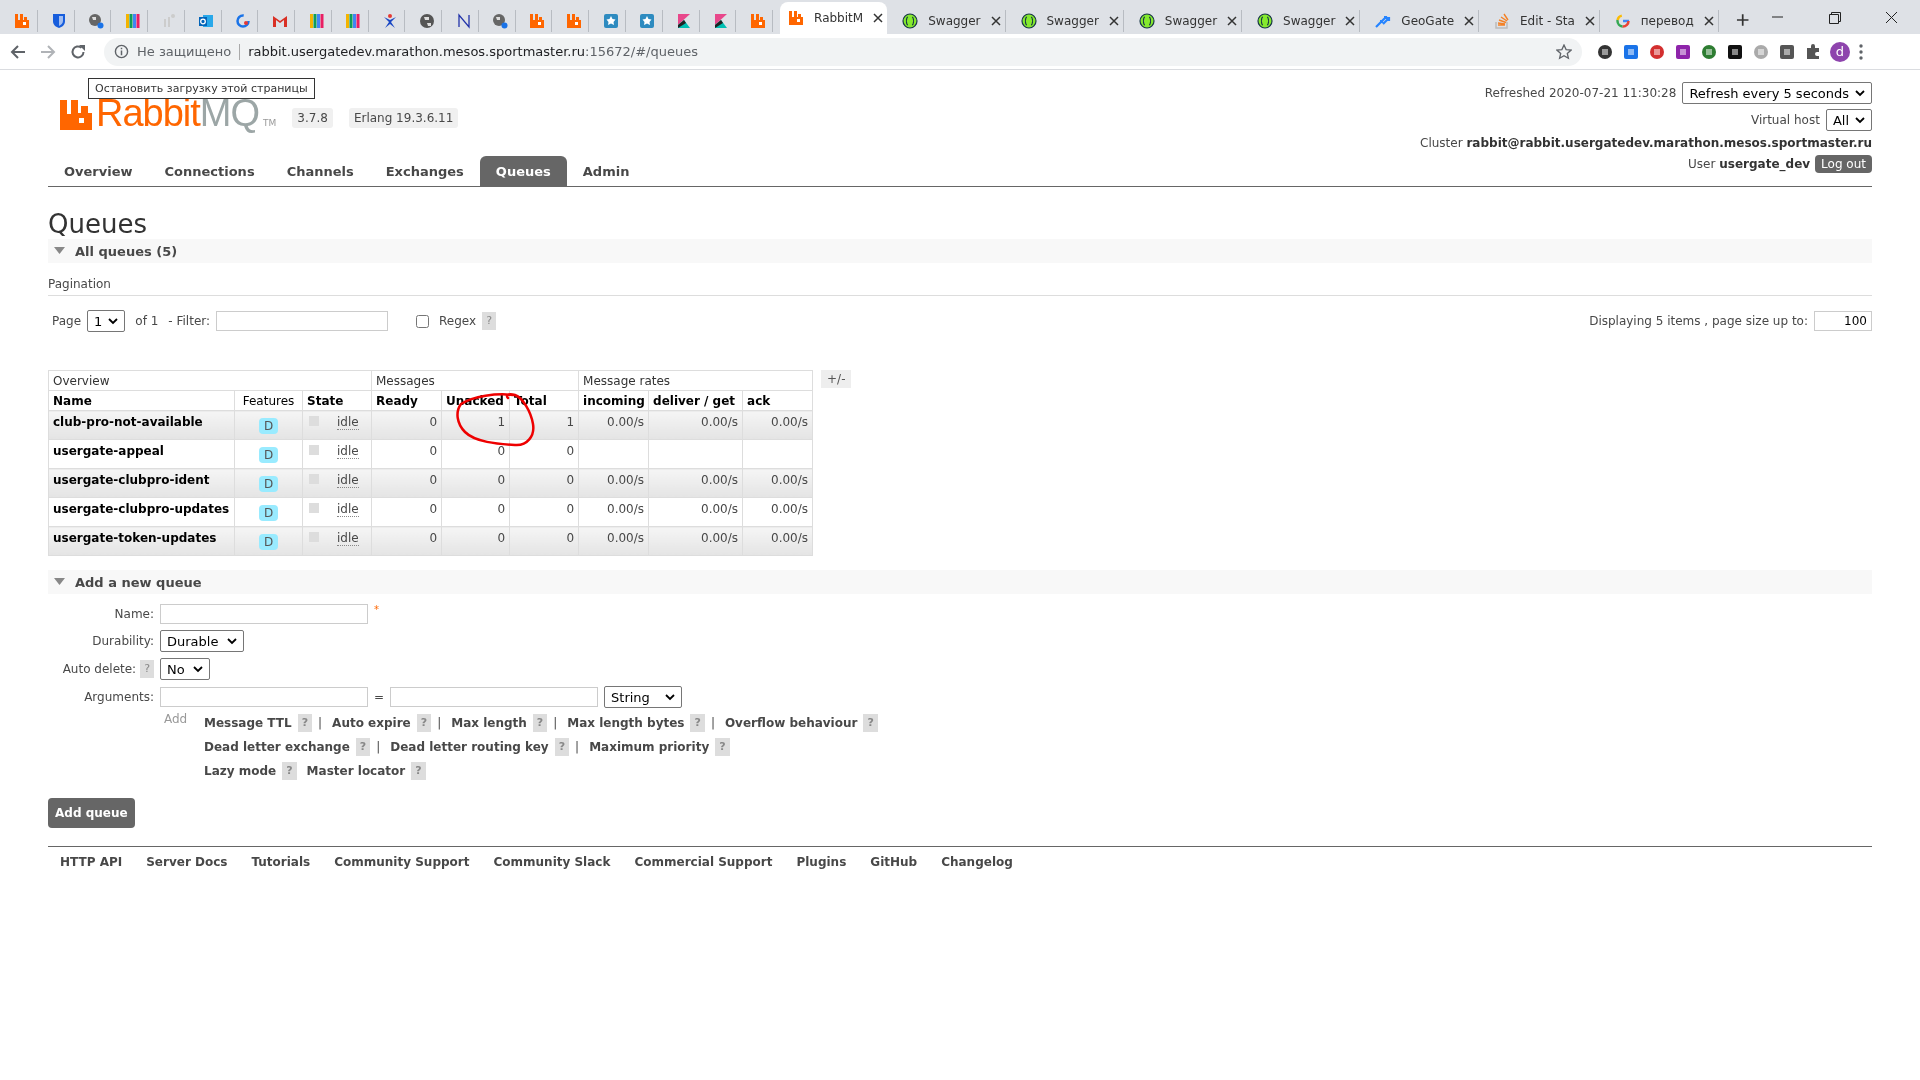  I want to click on reload-icon, so click(78, 51).